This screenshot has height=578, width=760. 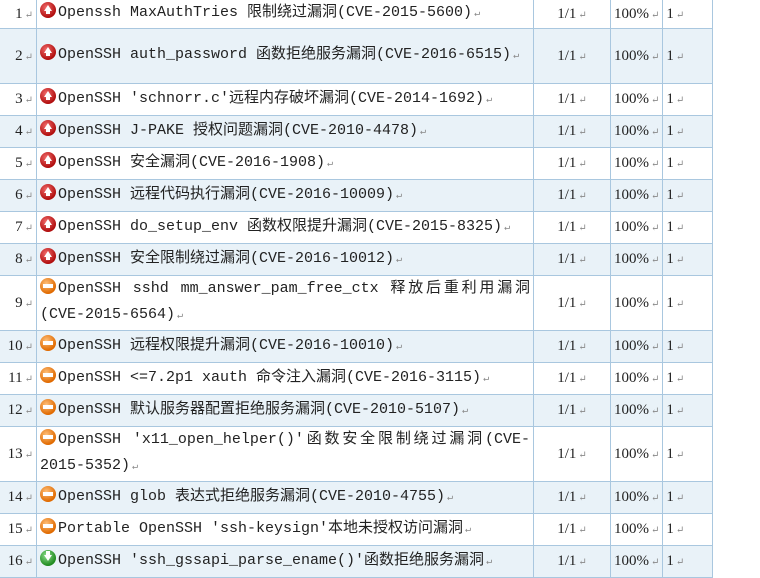 I want to click on row-number-cell: 9 ↵, so click(x=18, y=303).